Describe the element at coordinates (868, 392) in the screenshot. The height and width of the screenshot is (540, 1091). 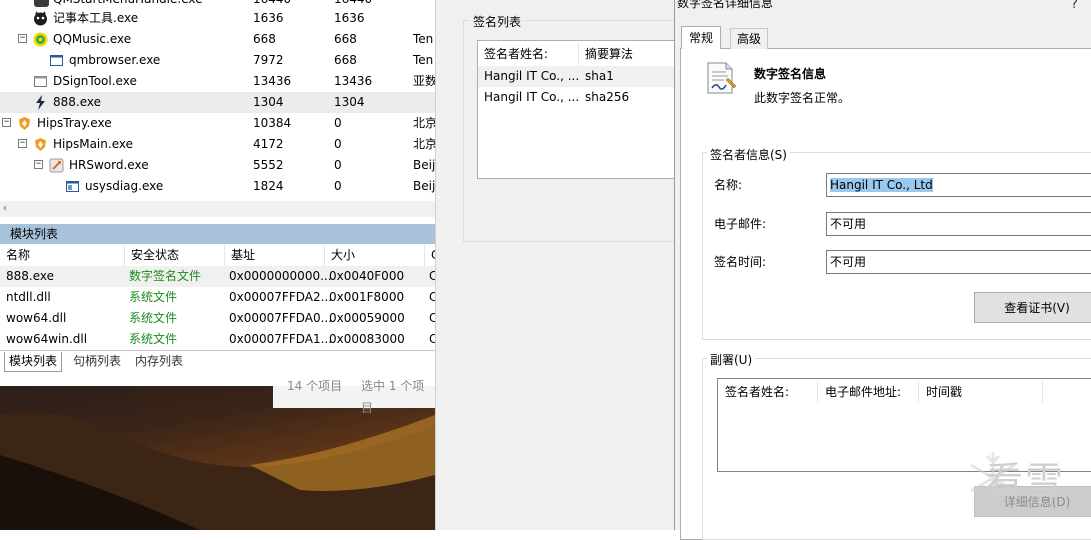
I see `column-header-email: 电子邮件地址:` at that location.